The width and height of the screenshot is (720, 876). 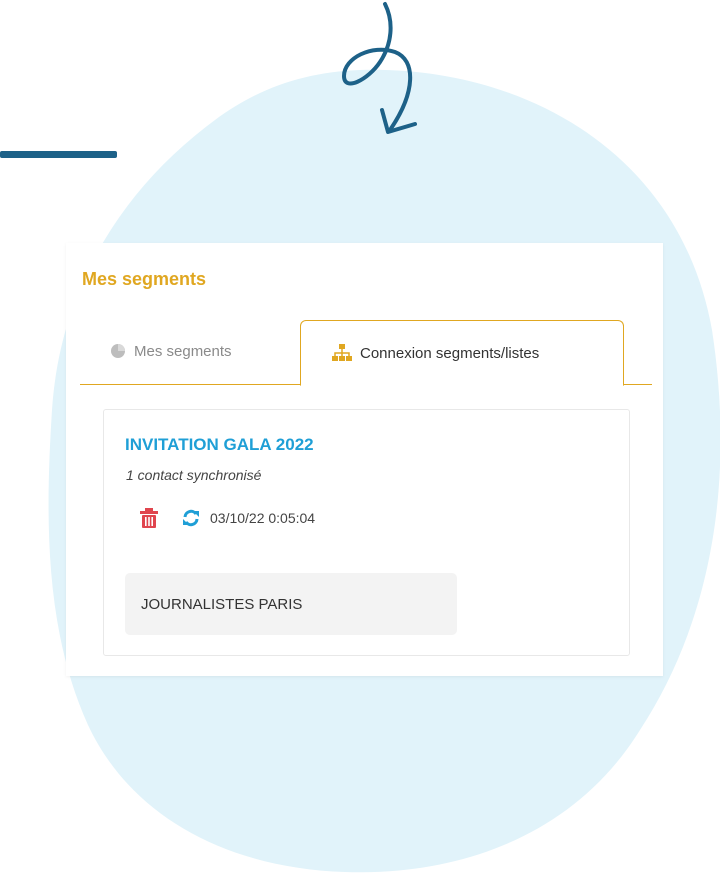 I want to click on sync-timestamp: 03/10/22 0:05:04, so click(x=263, y=518).